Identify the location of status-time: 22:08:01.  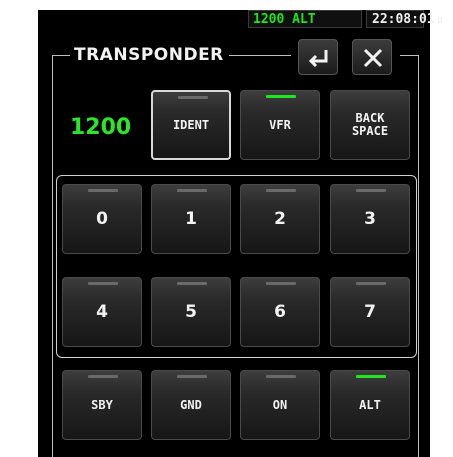
(403, 19).